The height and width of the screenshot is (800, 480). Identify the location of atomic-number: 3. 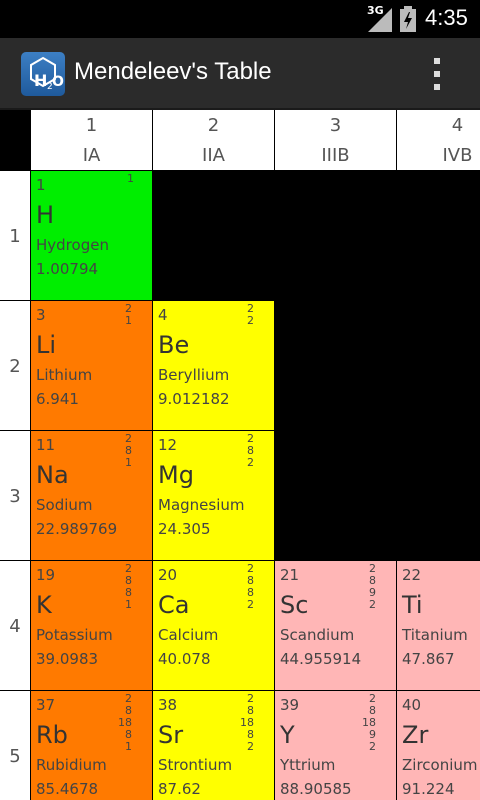
(41, 315).